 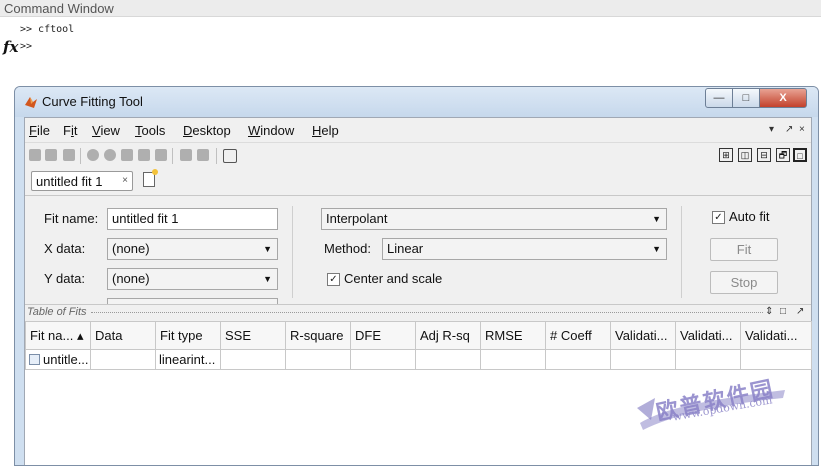 What do you see at coordinates (192, 249) in the screenshot?
I see `x-data-select: (none) ▼` at bounding box center [192, 249].